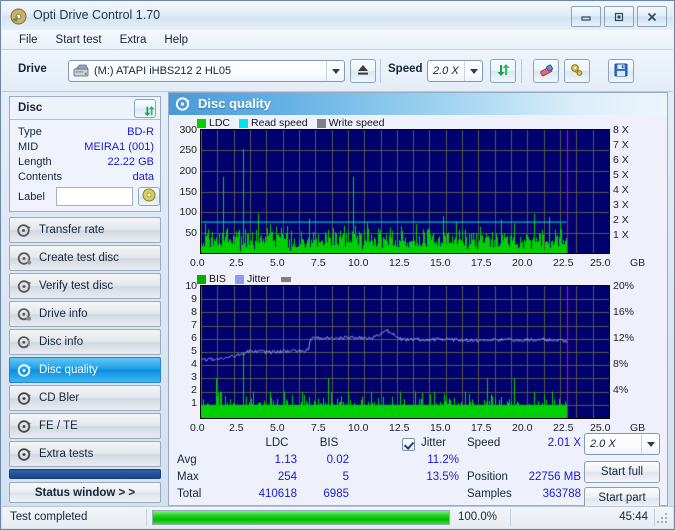  Describe the element at coordinates (405, 69) in the screenshot. I see `speed-label: Speed` at that location.